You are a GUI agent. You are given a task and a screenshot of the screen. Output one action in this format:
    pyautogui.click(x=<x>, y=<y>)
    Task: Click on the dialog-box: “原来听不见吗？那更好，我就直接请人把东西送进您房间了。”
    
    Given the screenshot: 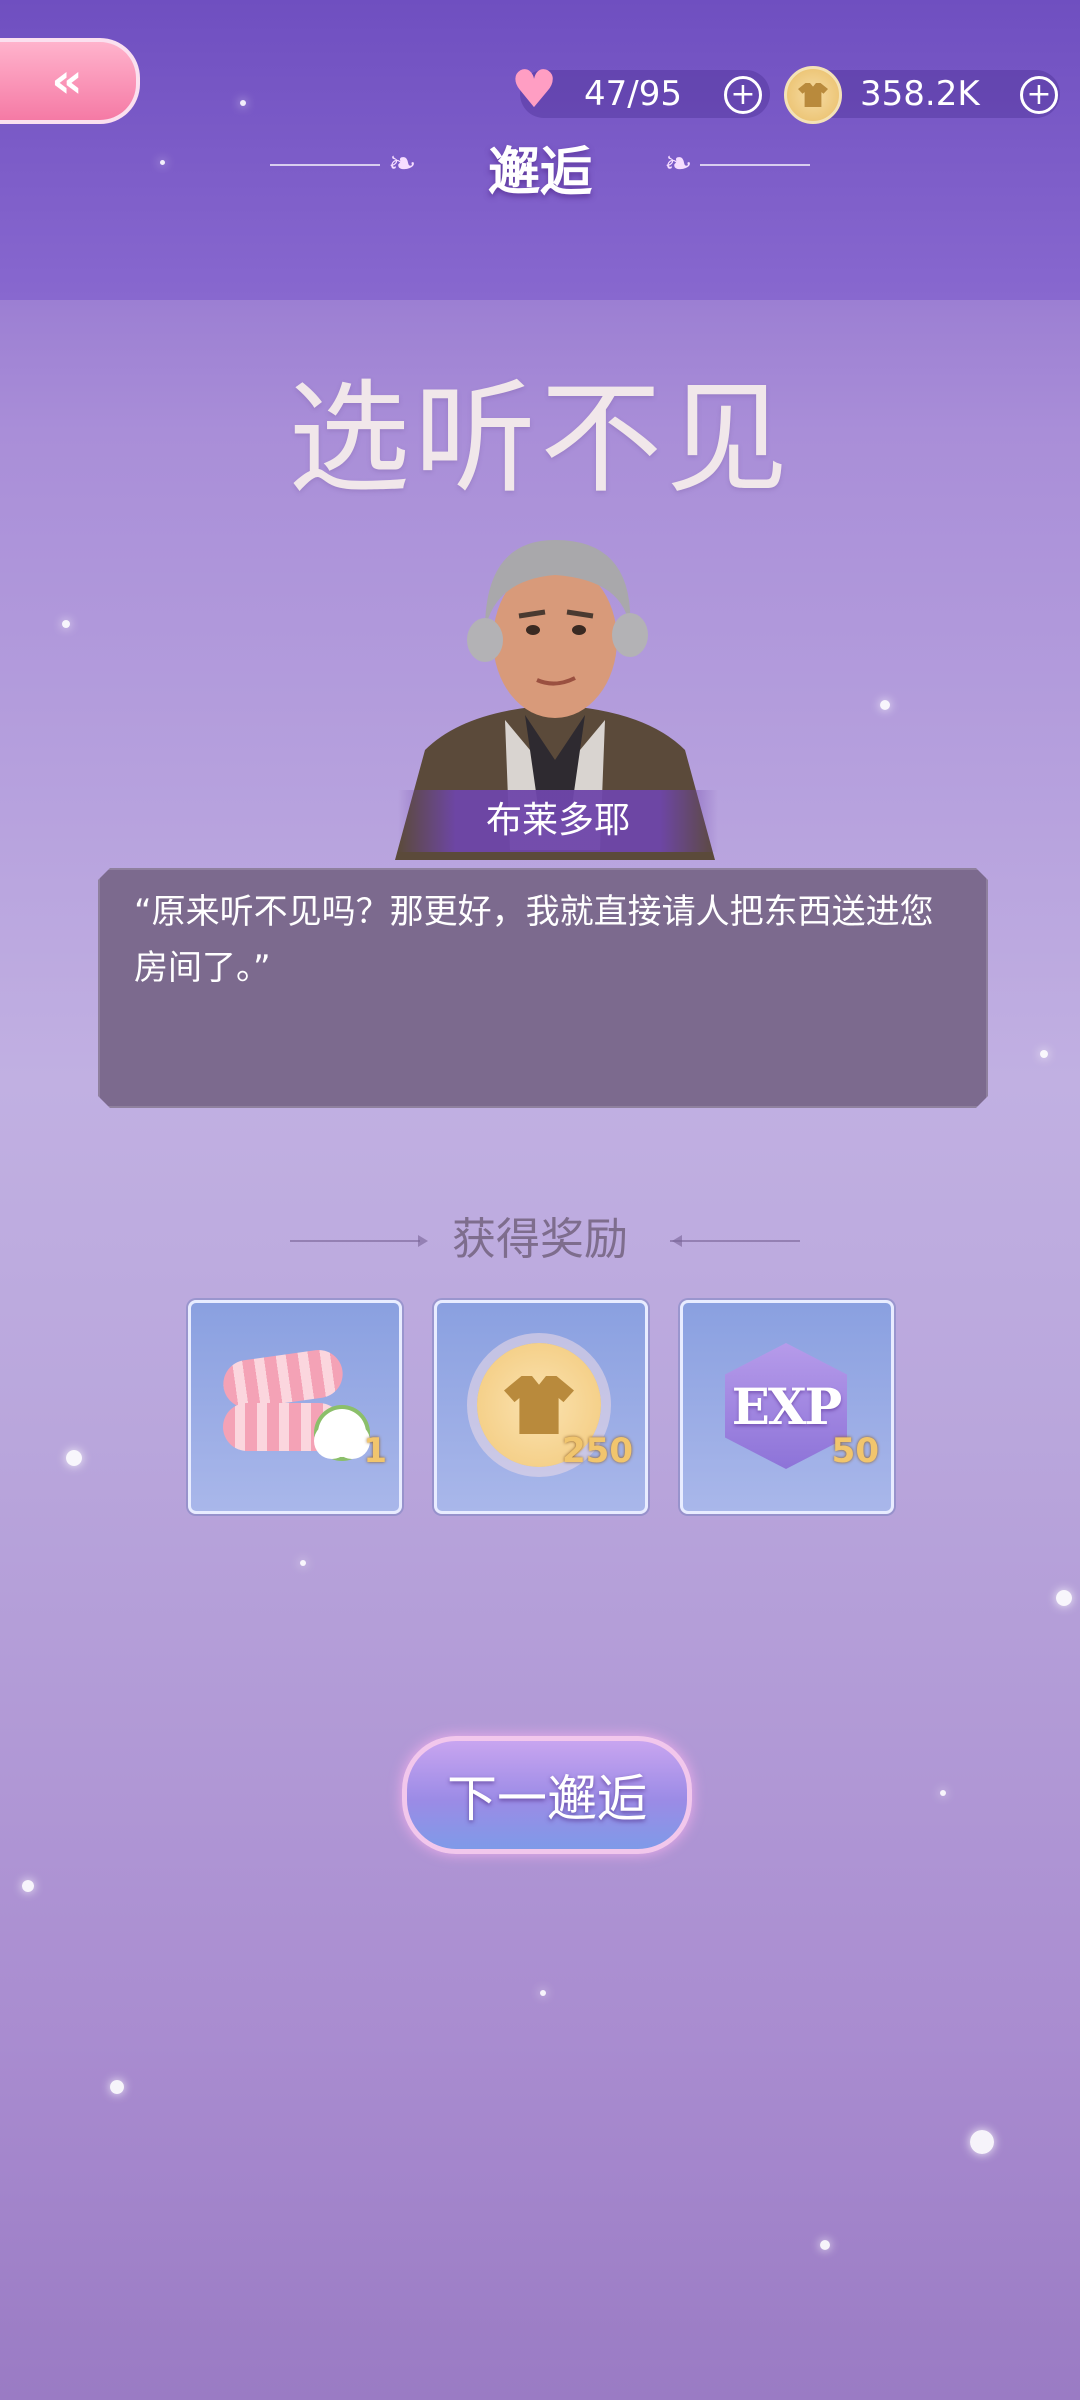 What is the action you would take?
    pyautogui.click(x=543, y=988)
    